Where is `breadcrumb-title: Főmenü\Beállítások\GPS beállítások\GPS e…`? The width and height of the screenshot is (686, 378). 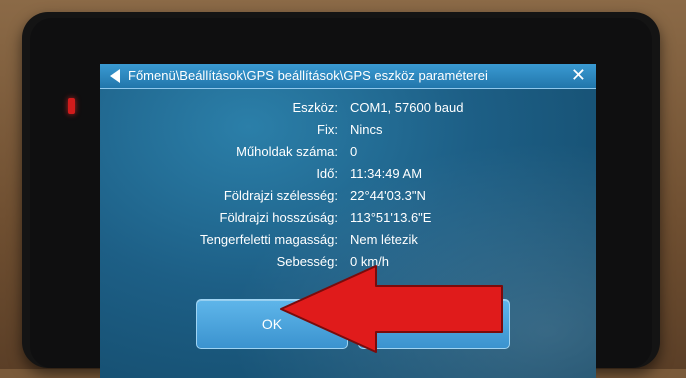 breadcrumb-title: Főmenü\Beállítások\GPS beállítások\GPS e… is located at coordinates (308, 75).